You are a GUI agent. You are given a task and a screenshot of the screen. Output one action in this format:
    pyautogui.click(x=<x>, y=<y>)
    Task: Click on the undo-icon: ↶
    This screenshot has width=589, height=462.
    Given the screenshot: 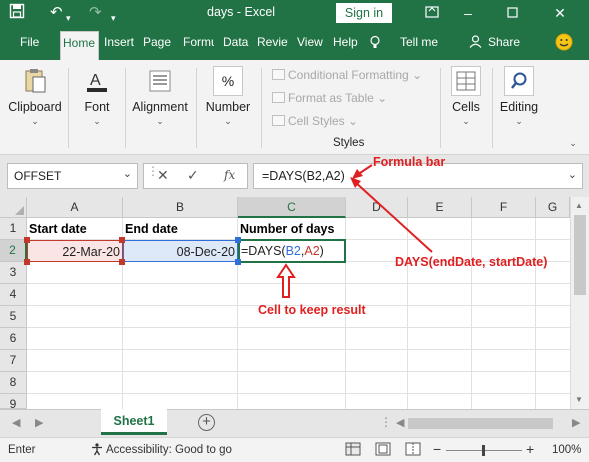 What is the action you would take?
    pyautogui.click(x=56, y=13)
    